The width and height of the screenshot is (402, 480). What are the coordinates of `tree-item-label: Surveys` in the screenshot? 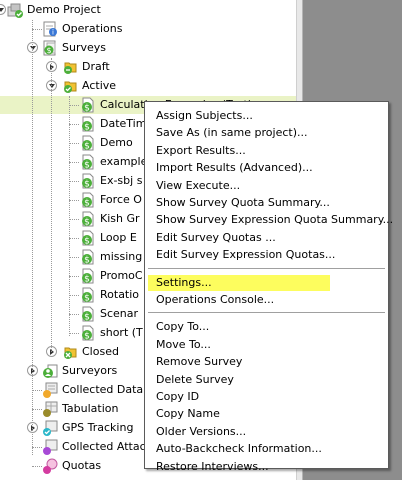 It's located at (84, 47).